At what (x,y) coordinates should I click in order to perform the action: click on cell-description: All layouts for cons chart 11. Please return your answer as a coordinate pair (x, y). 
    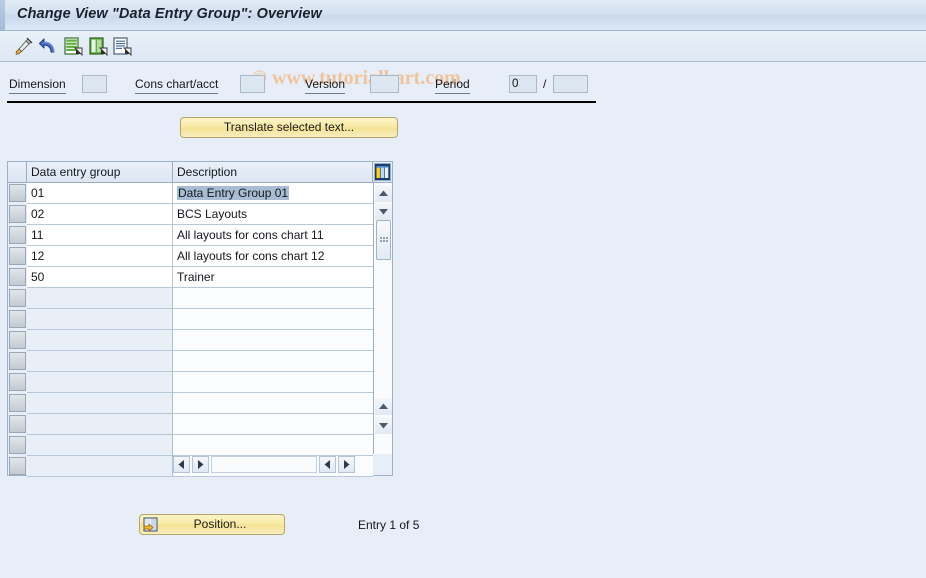
    Looking at the image, I should click on (273, 235).